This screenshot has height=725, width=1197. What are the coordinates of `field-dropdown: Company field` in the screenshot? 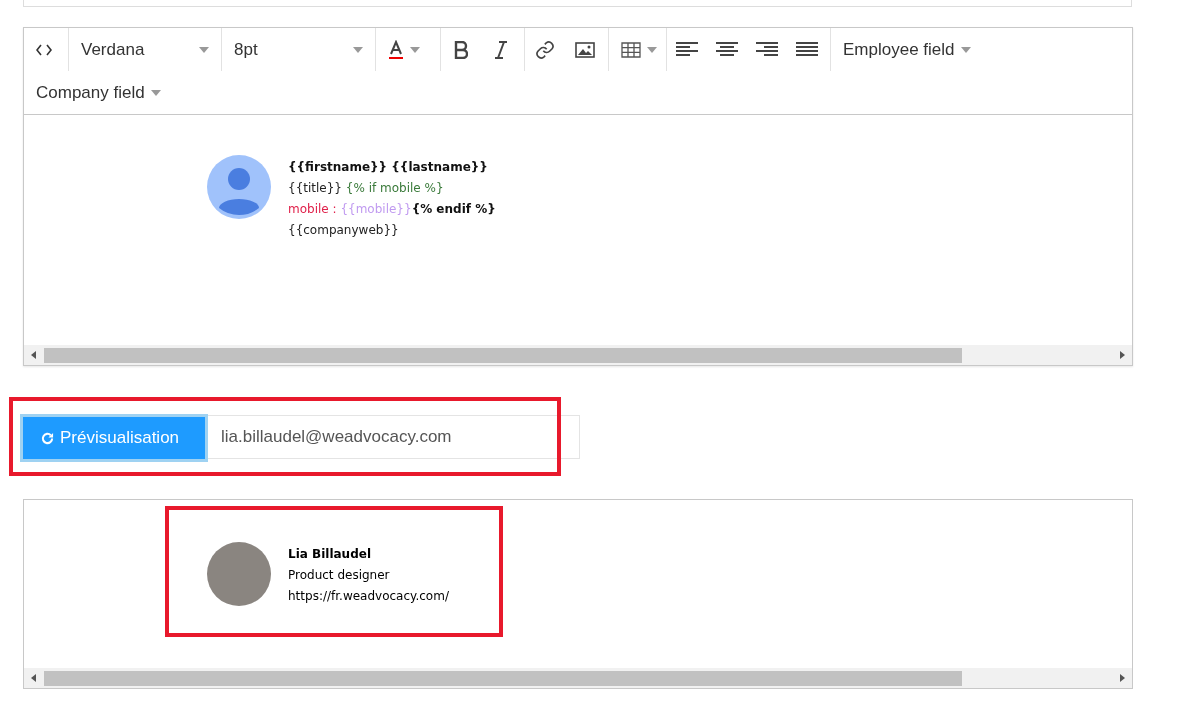 It's located at (98, 92).